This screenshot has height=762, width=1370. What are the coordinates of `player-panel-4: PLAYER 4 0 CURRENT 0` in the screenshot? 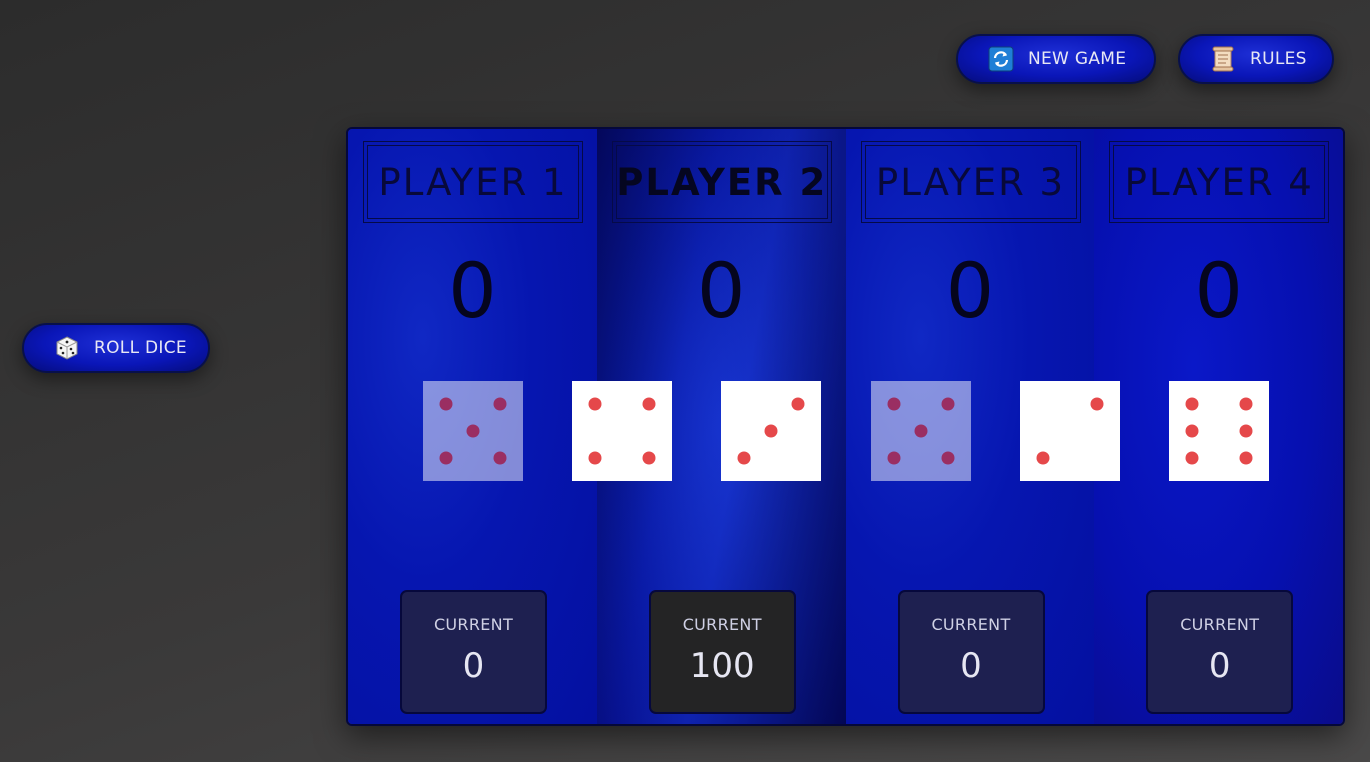 It's located at (1218, 426).